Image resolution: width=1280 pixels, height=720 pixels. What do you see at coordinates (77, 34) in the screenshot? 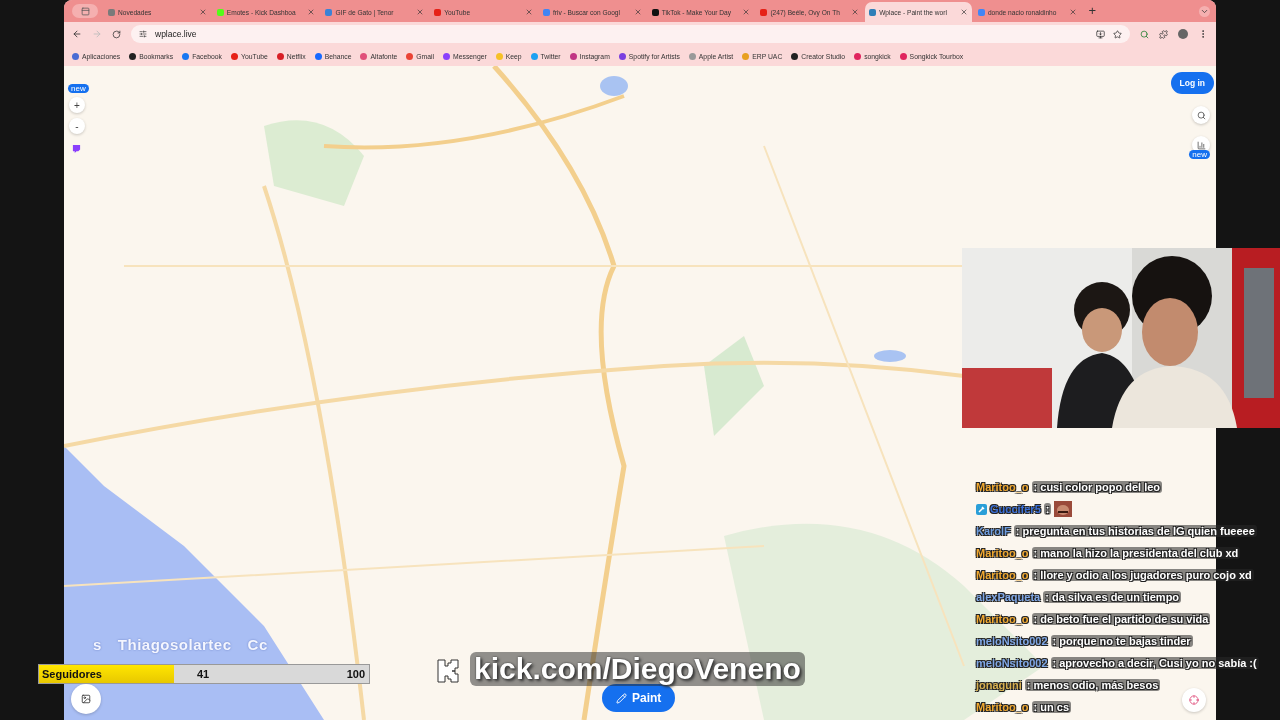
I see `back-icon` at bounding box center [77, 34].